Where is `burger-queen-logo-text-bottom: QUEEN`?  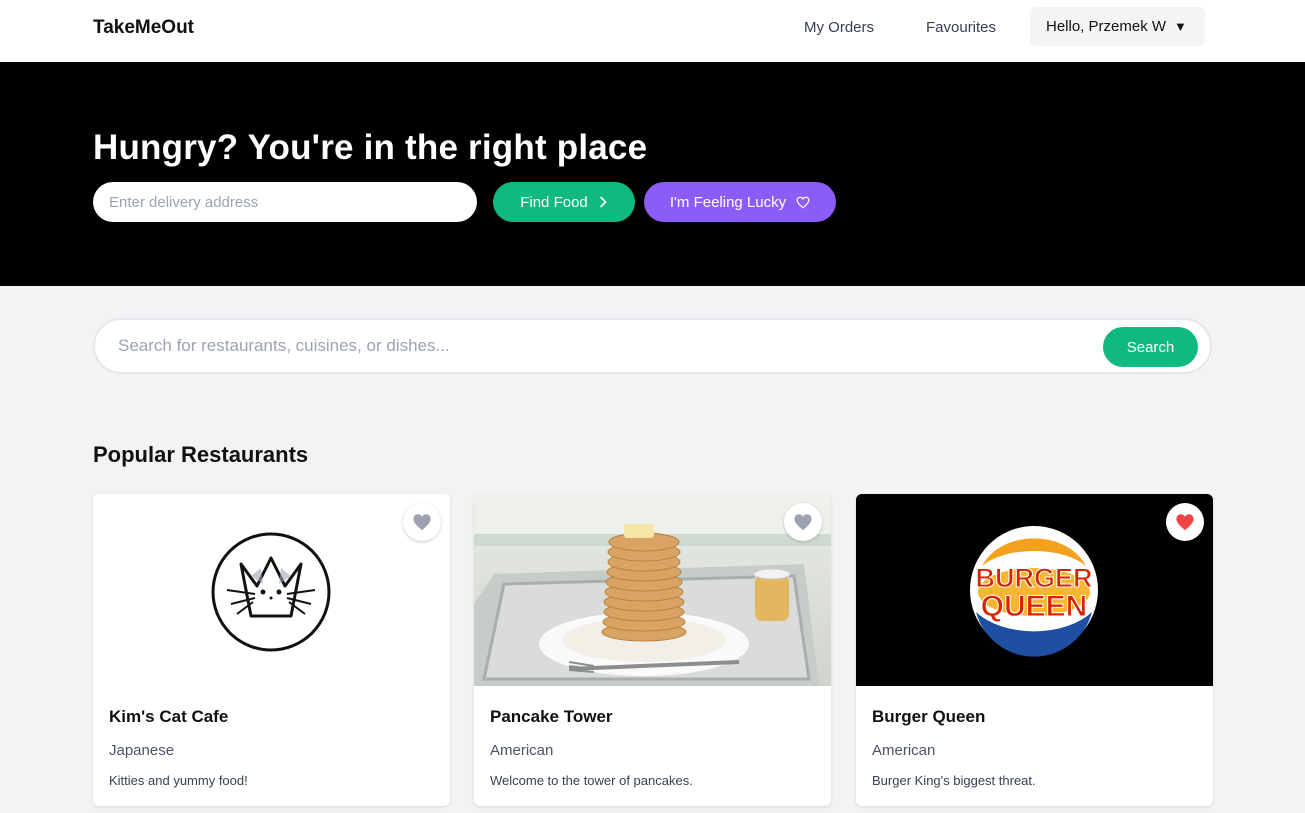 burger-queen-logo-text-bottom: QUEEN is located at coordinates (1034, 606).